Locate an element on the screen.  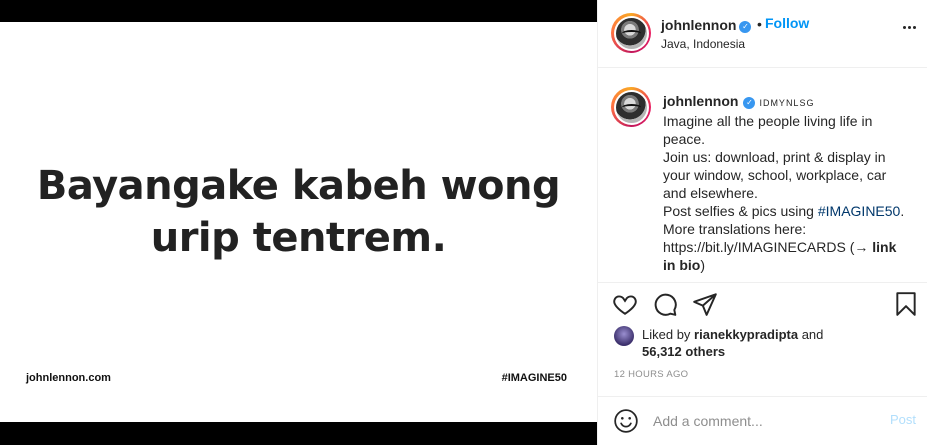
header-username-text: johnlennon is located at coordinates (698, 25).